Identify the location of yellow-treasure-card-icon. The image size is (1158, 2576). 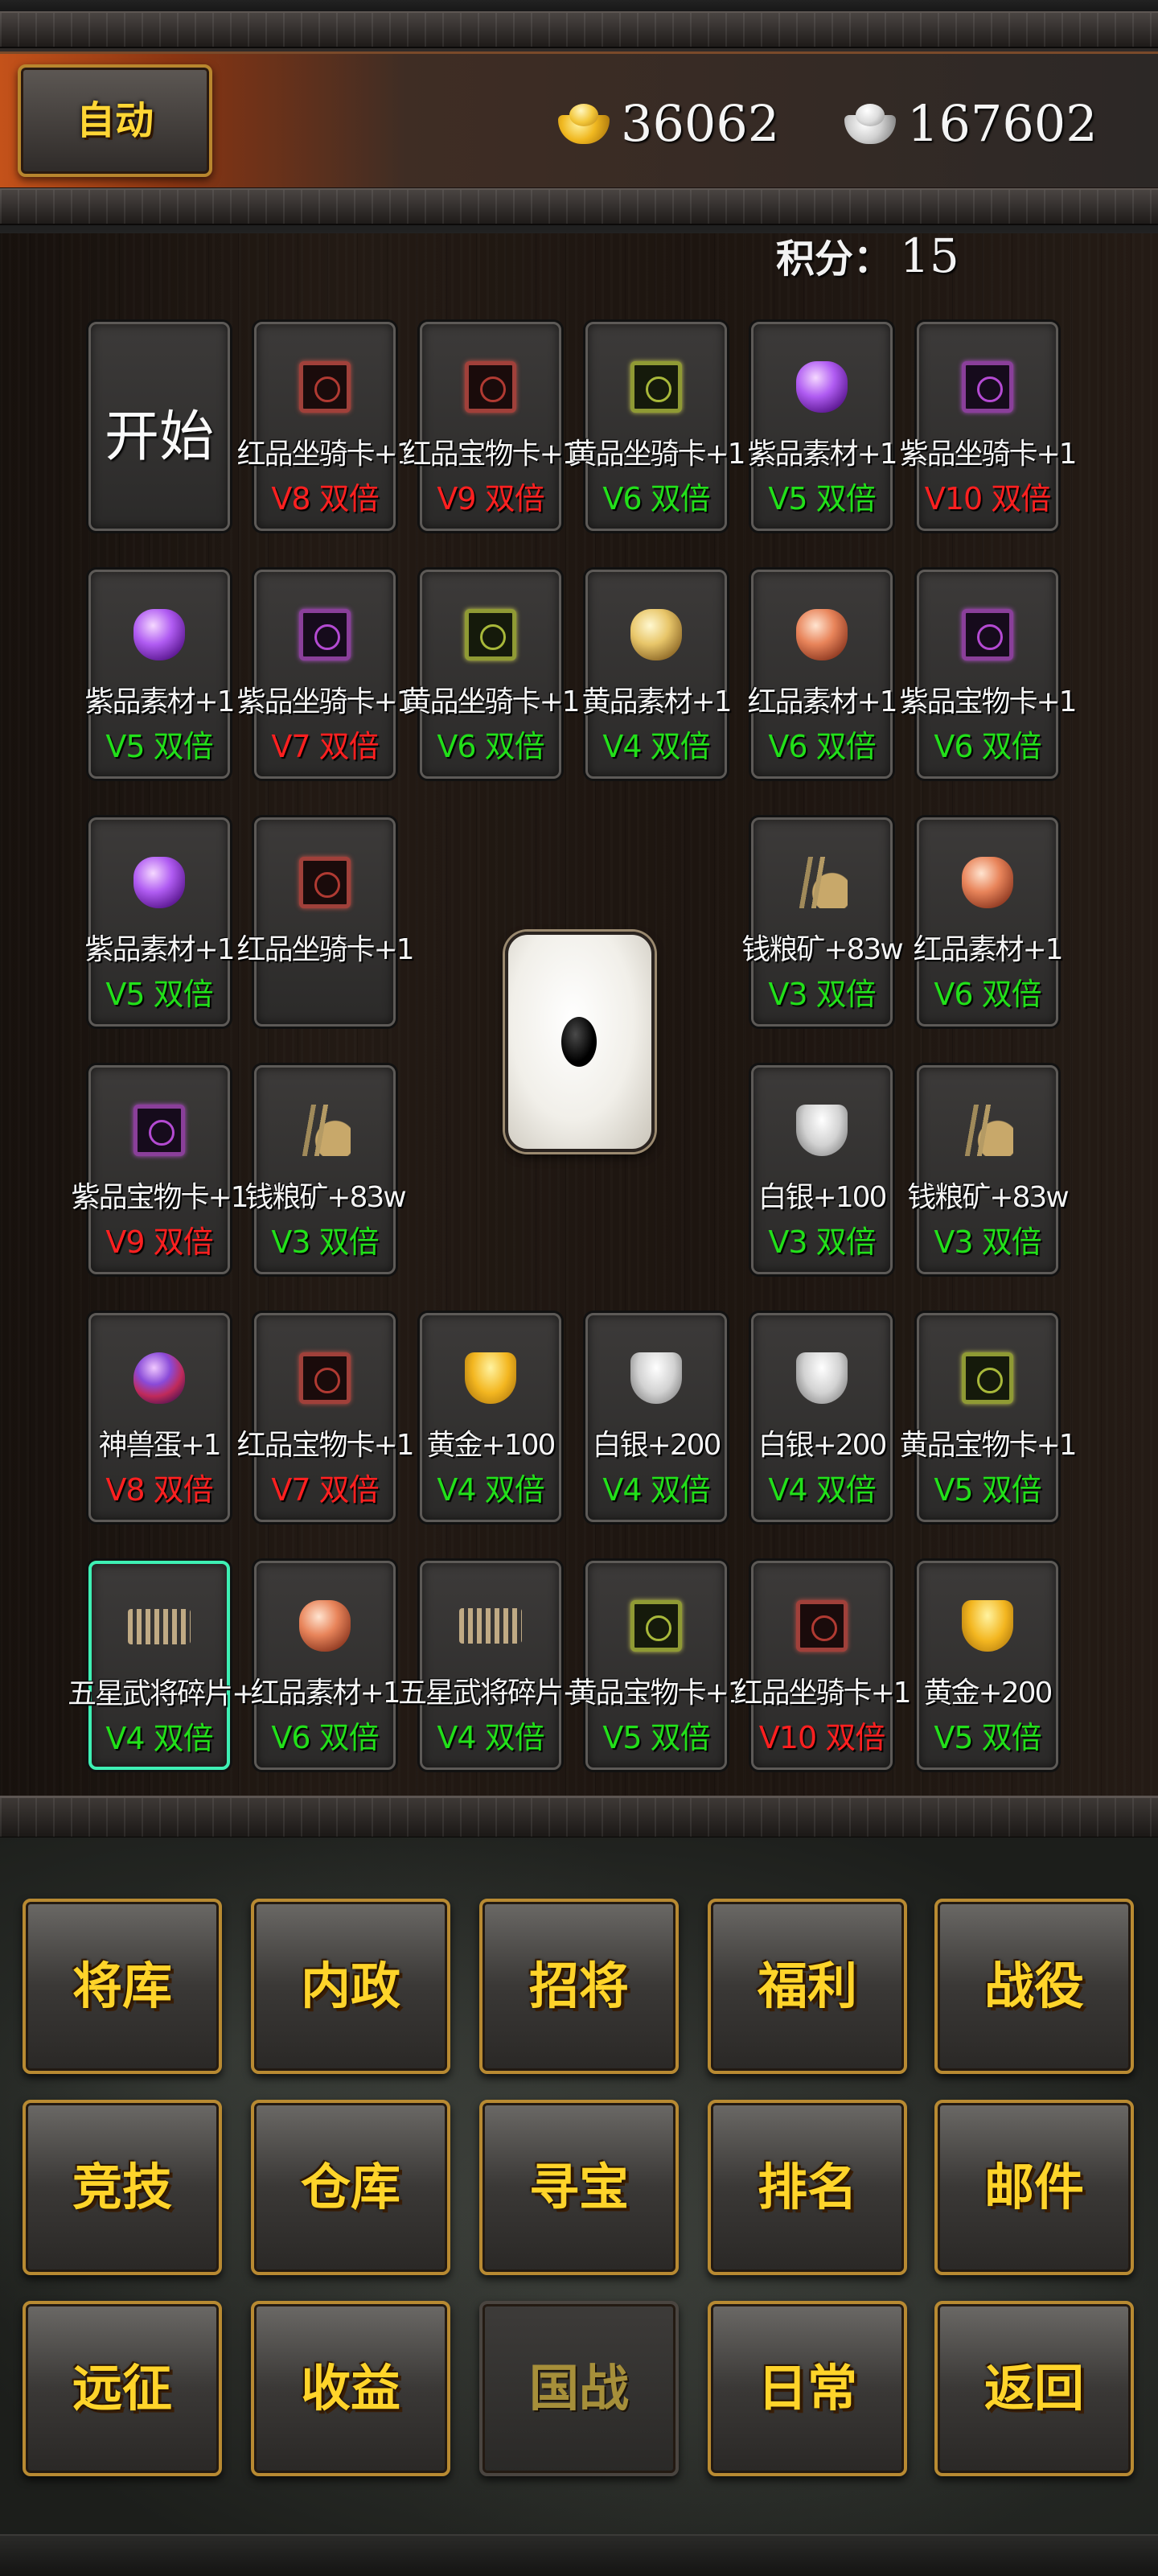
(987, 1378).